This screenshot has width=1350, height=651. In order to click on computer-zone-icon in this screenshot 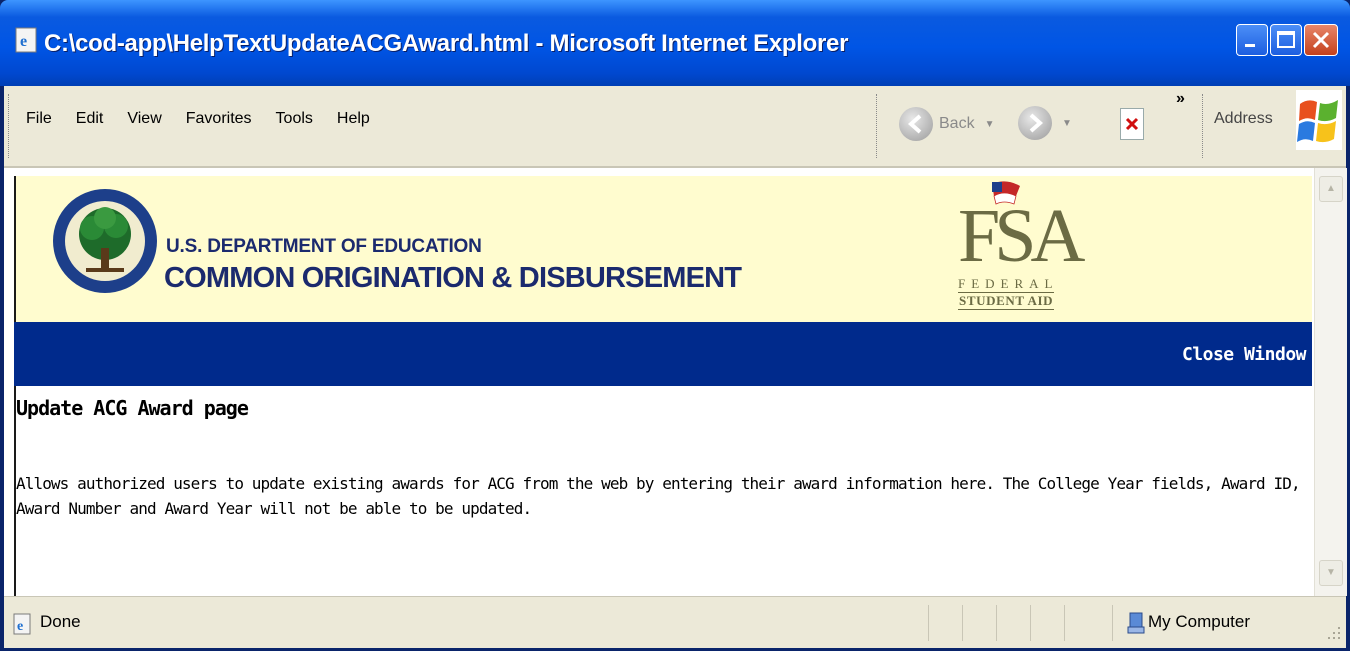, I will do `click(1136, 623)`.